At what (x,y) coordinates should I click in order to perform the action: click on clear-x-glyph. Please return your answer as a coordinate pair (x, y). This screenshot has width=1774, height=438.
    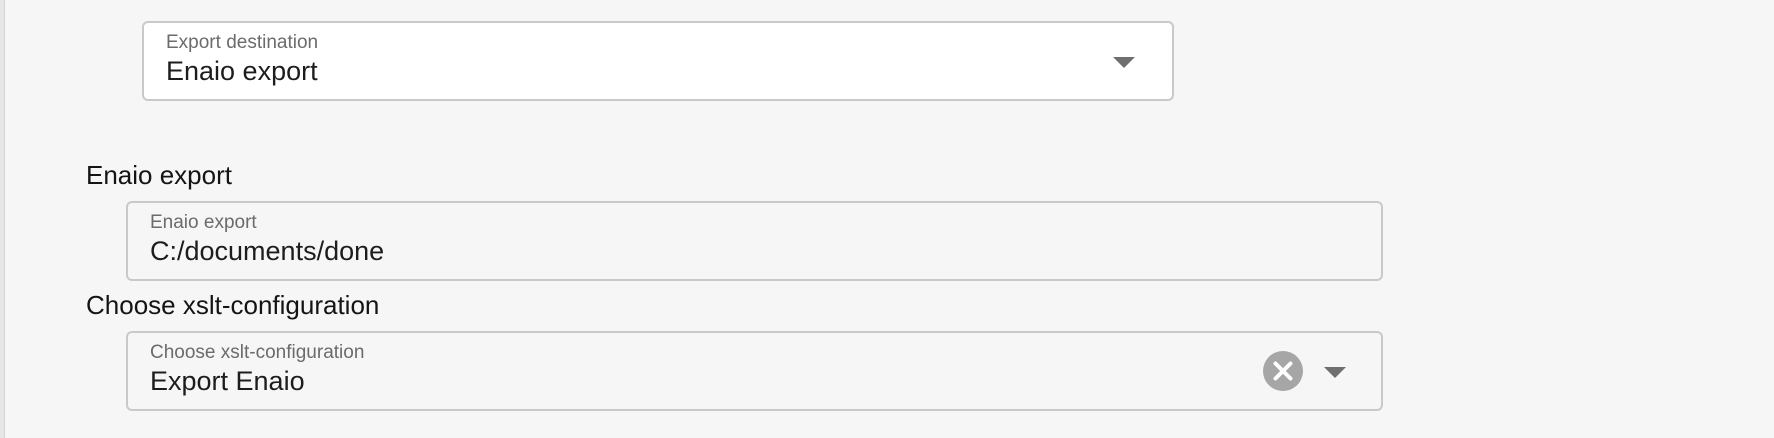
    Looking at the image, I should click on (1283, 371).